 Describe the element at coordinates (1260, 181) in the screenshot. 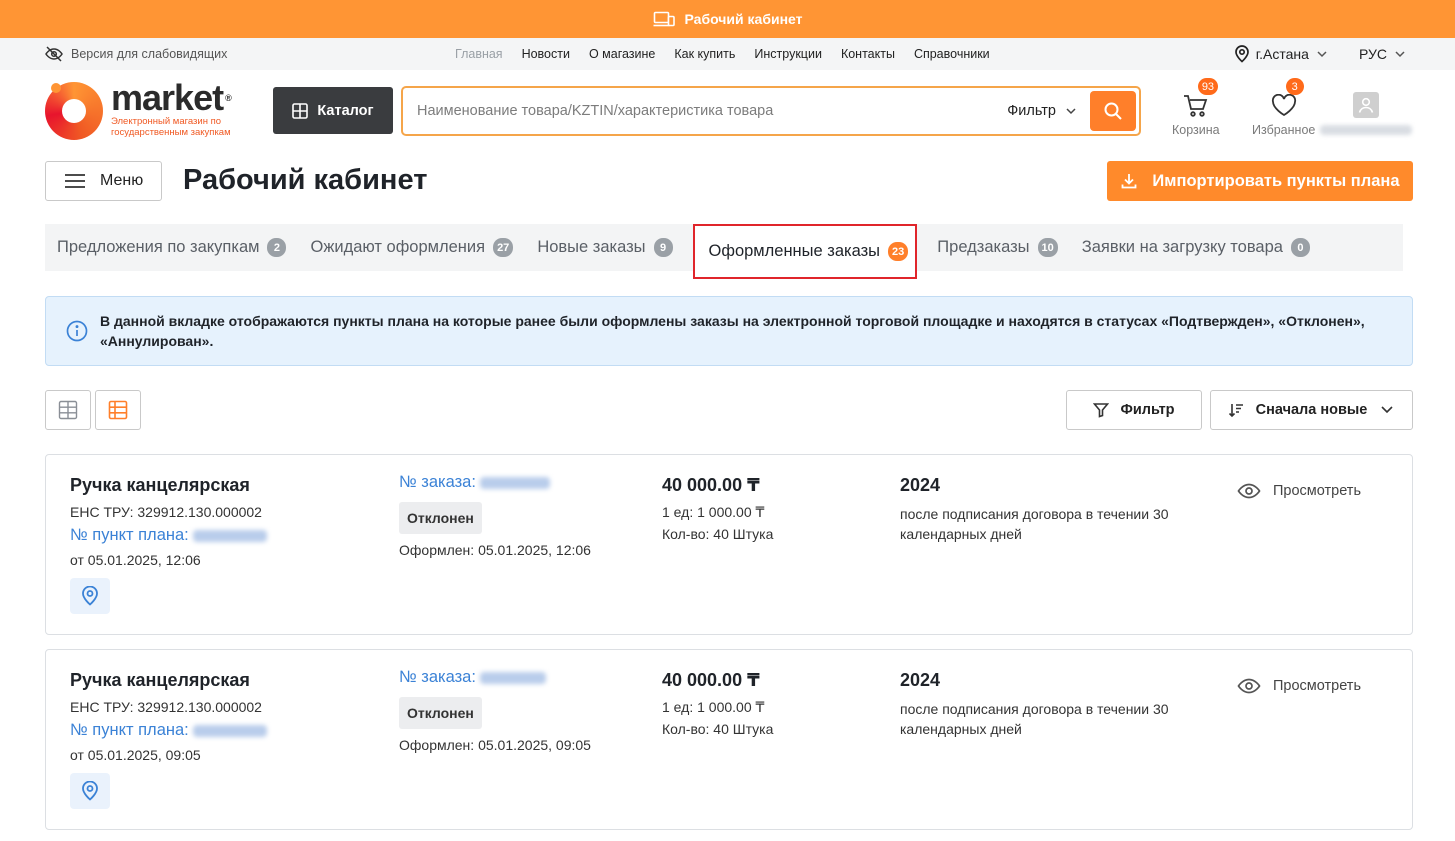

I see `import-plan-items-button: Импортировать пункты плана` at that location.